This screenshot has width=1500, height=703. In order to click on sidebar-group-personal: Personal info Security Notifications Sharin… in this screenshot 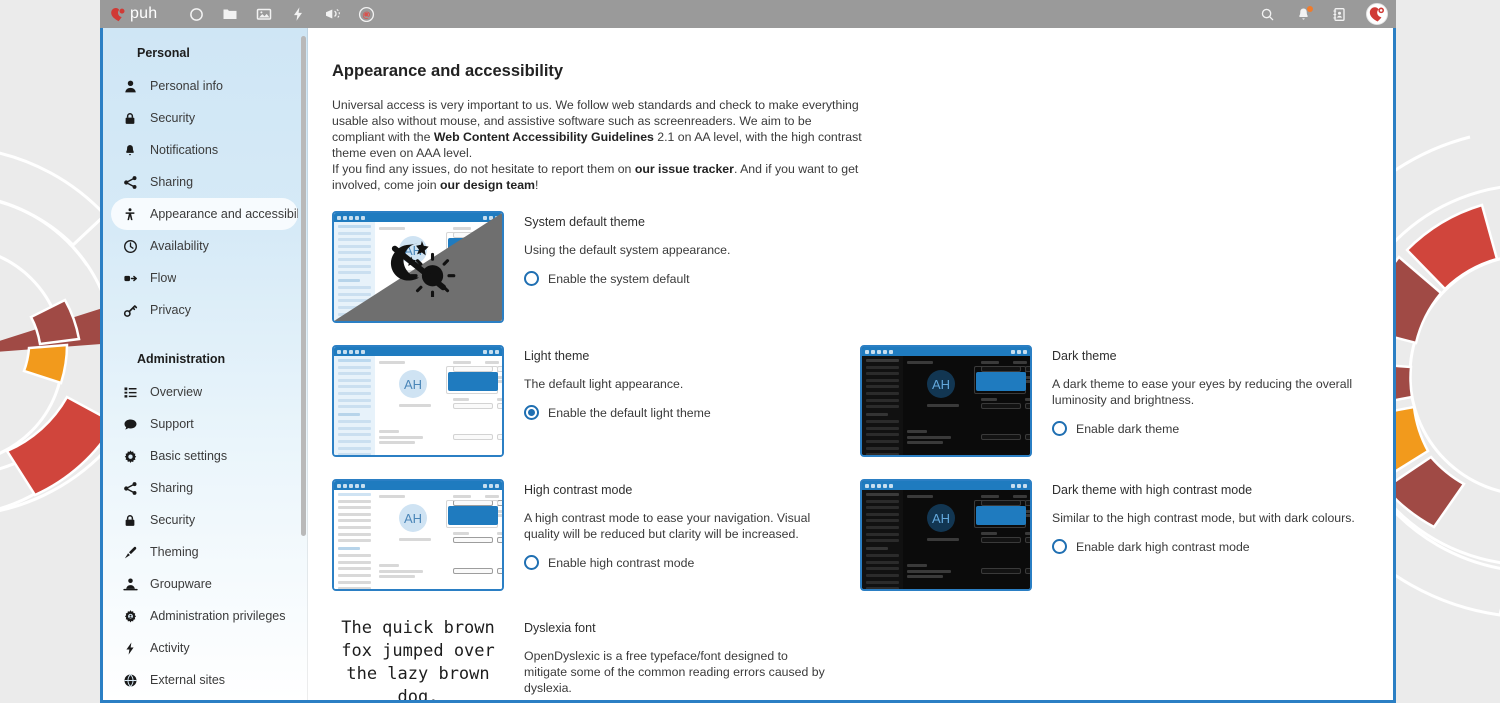, I will do `click(205, 198)`.